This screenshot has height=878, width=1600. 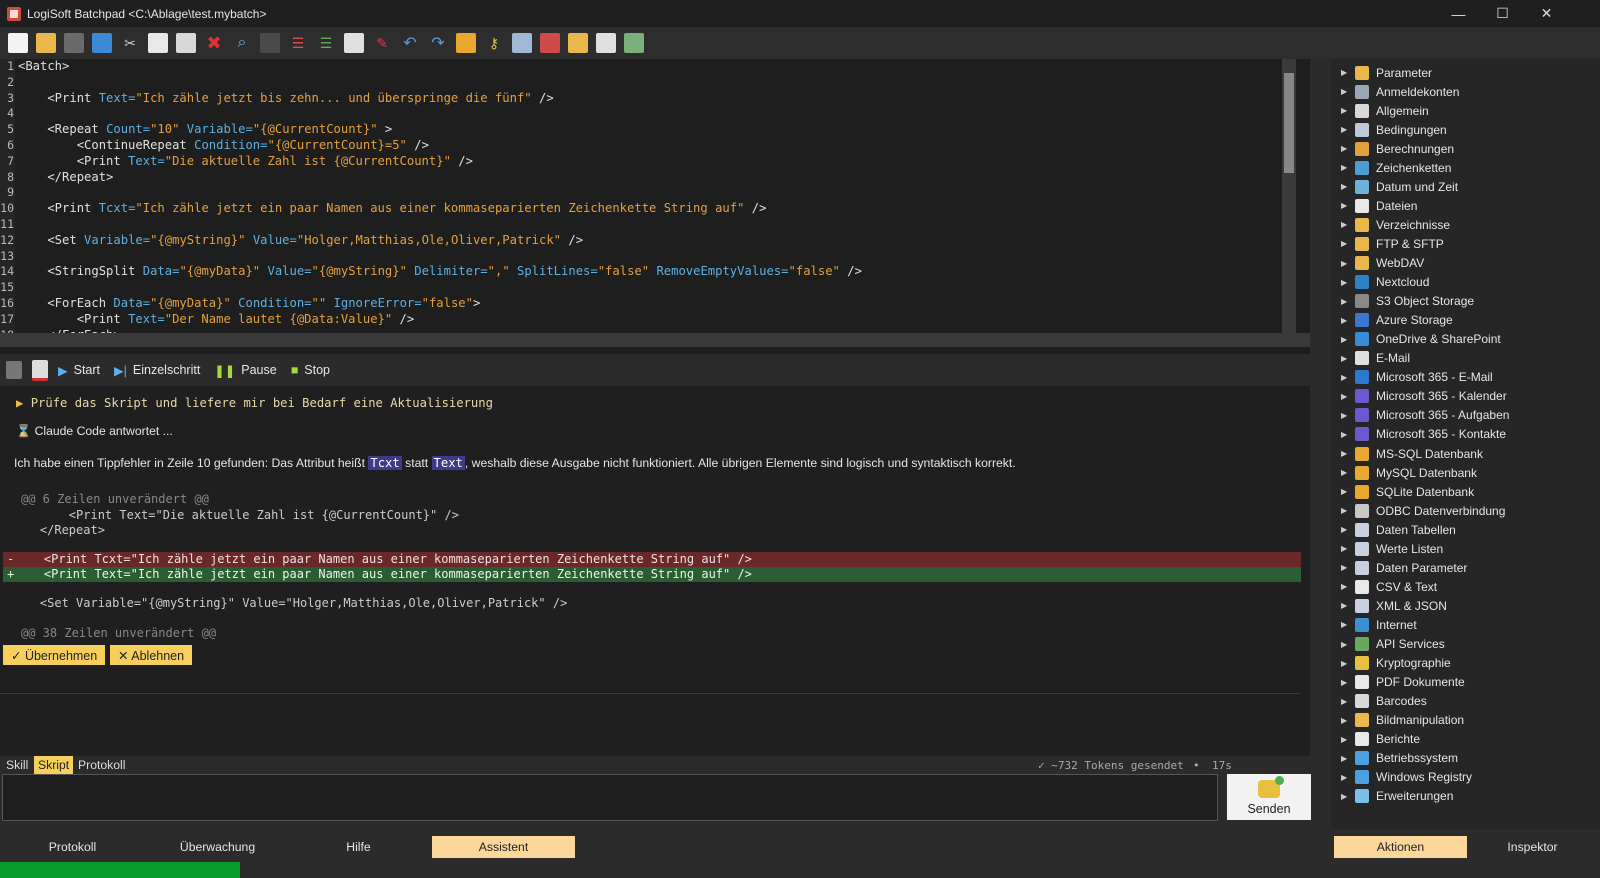 What do you see at coordinates (1458, 13) in the screenshot?
I see `minimize-button: —` at bounding box center [1458, 13].